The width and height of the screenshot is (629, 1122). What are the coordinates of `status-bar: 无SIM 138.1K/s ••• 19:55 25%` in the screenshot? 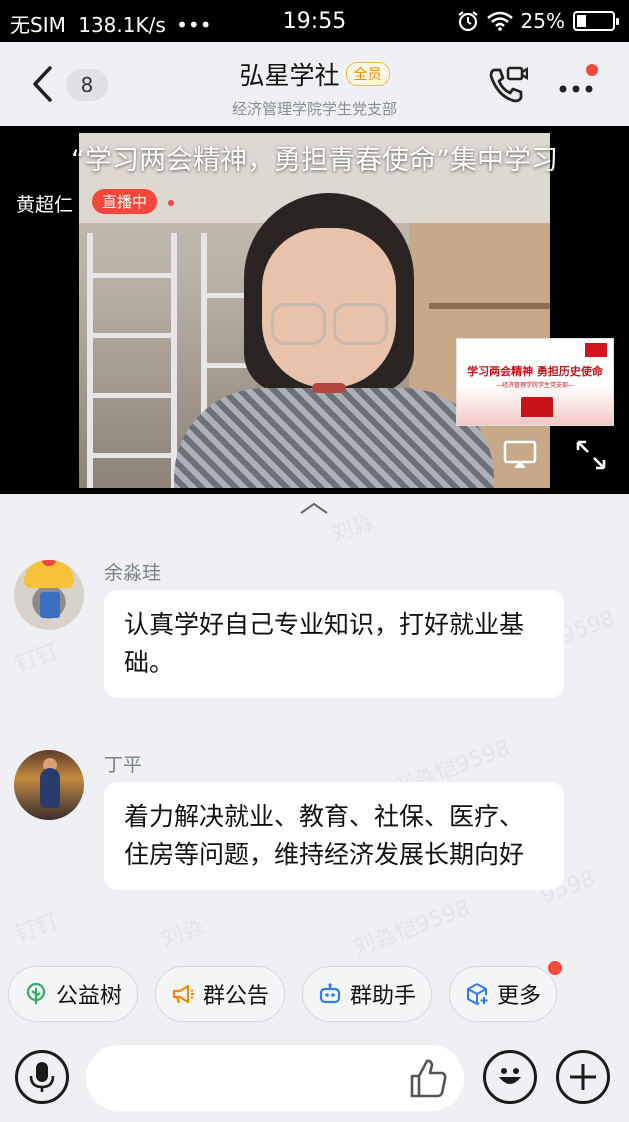 It's located at (314, 21).